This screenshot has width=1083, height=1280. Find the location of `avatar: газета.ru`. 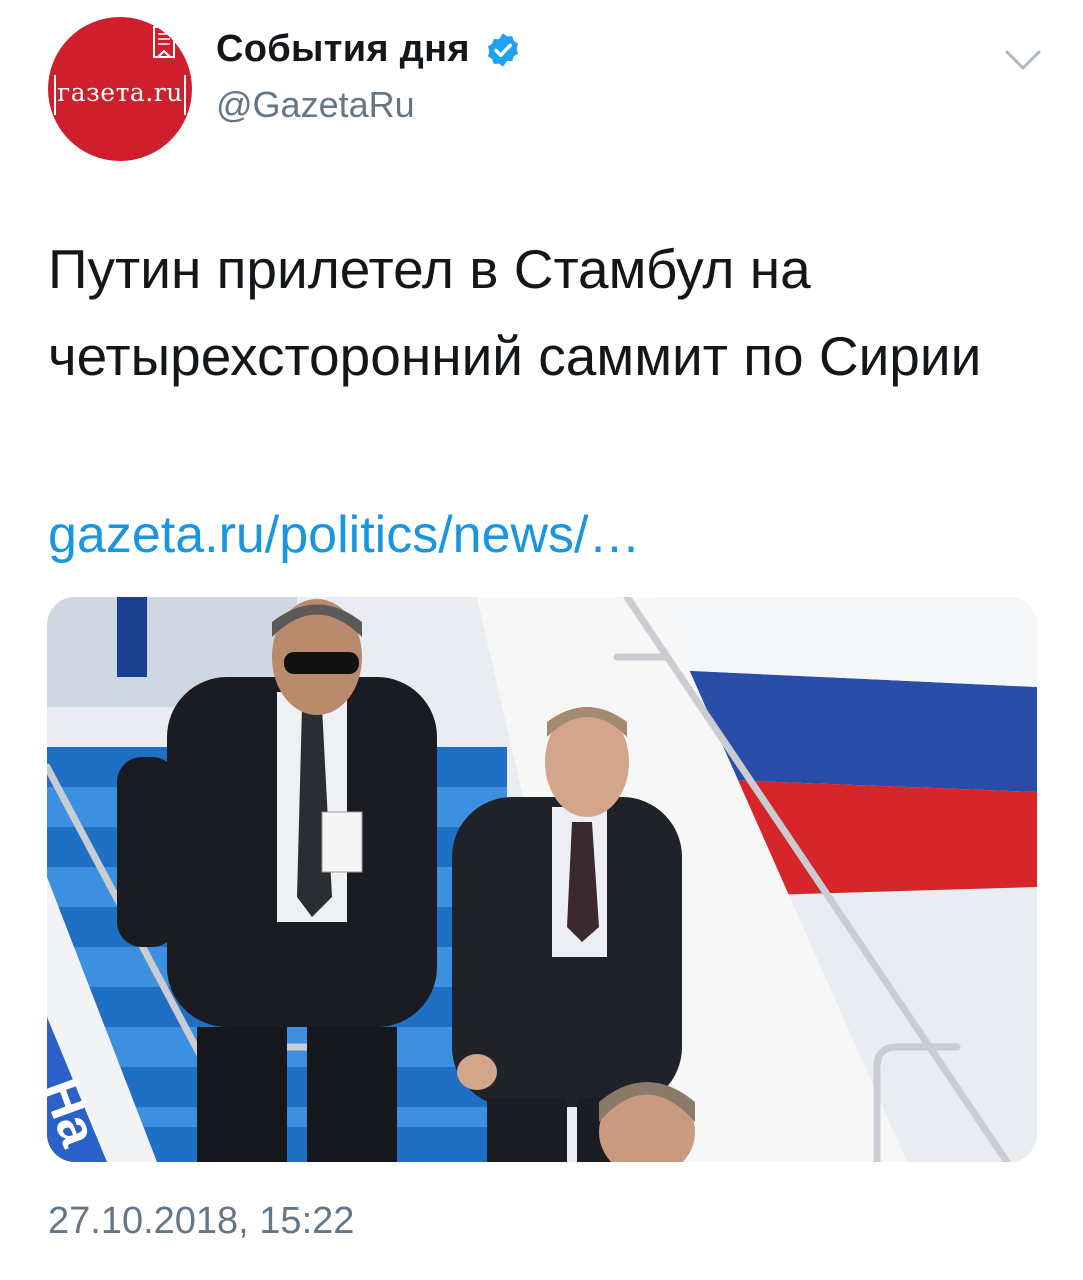

avatar: газета.ru is located at coordinates (120, 89).